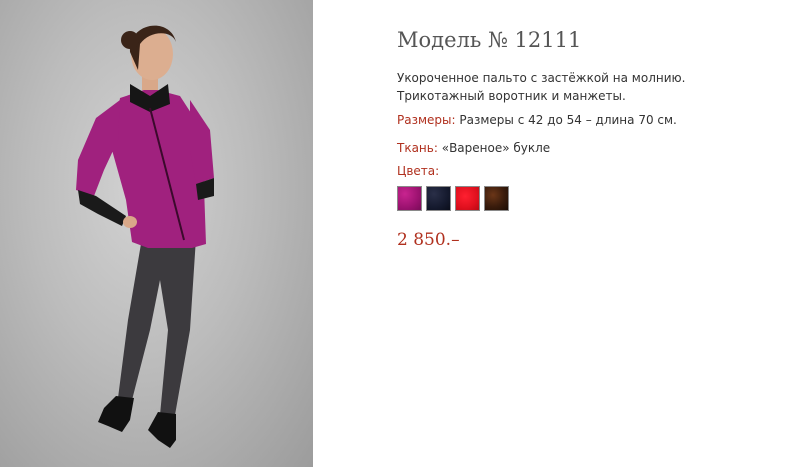  Describe the element at coordinates (426, 120) in the screenshot. I see `sizes-label: Размеры:` at that location.